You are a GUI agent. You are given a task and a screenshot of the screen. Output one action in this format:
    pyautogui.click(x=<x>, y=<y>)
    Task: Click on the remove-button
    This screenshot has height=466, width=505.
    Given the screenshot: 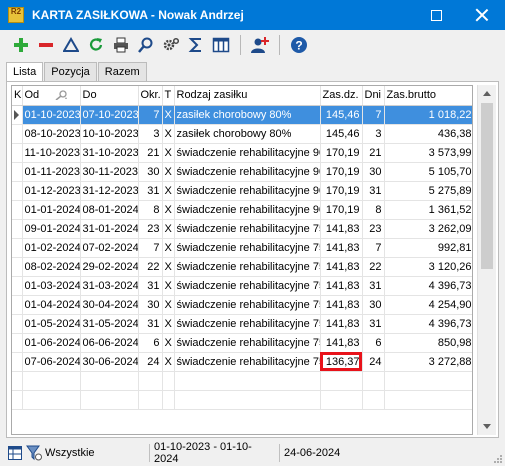 What is the action you would take?
    pyautogui.click(x=46, y=45)
    